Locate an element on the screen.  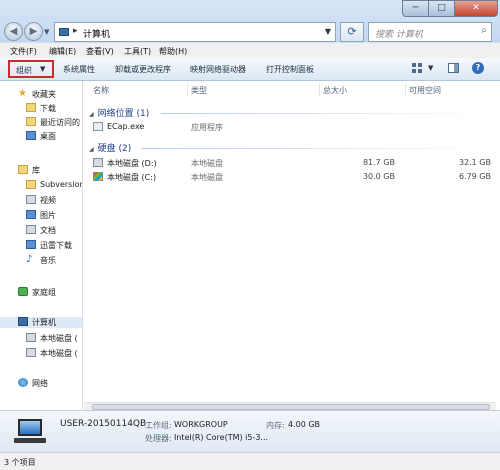
uninstall-program-button: 卸载或更改程序 is located at coordinates (143, 69).